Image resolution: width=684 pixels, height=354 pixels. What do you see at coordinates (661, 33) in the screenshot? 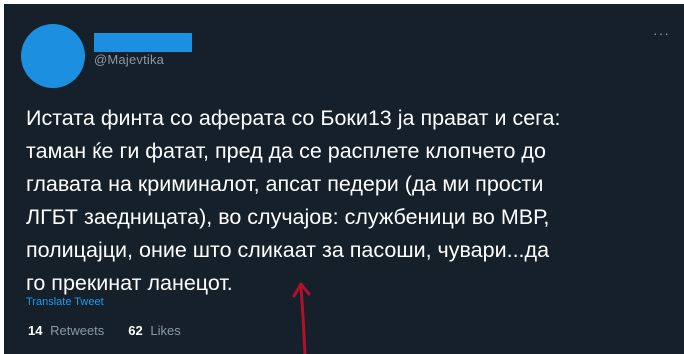
I see `more-options-icon: ···` at bounding box center [661, 33].